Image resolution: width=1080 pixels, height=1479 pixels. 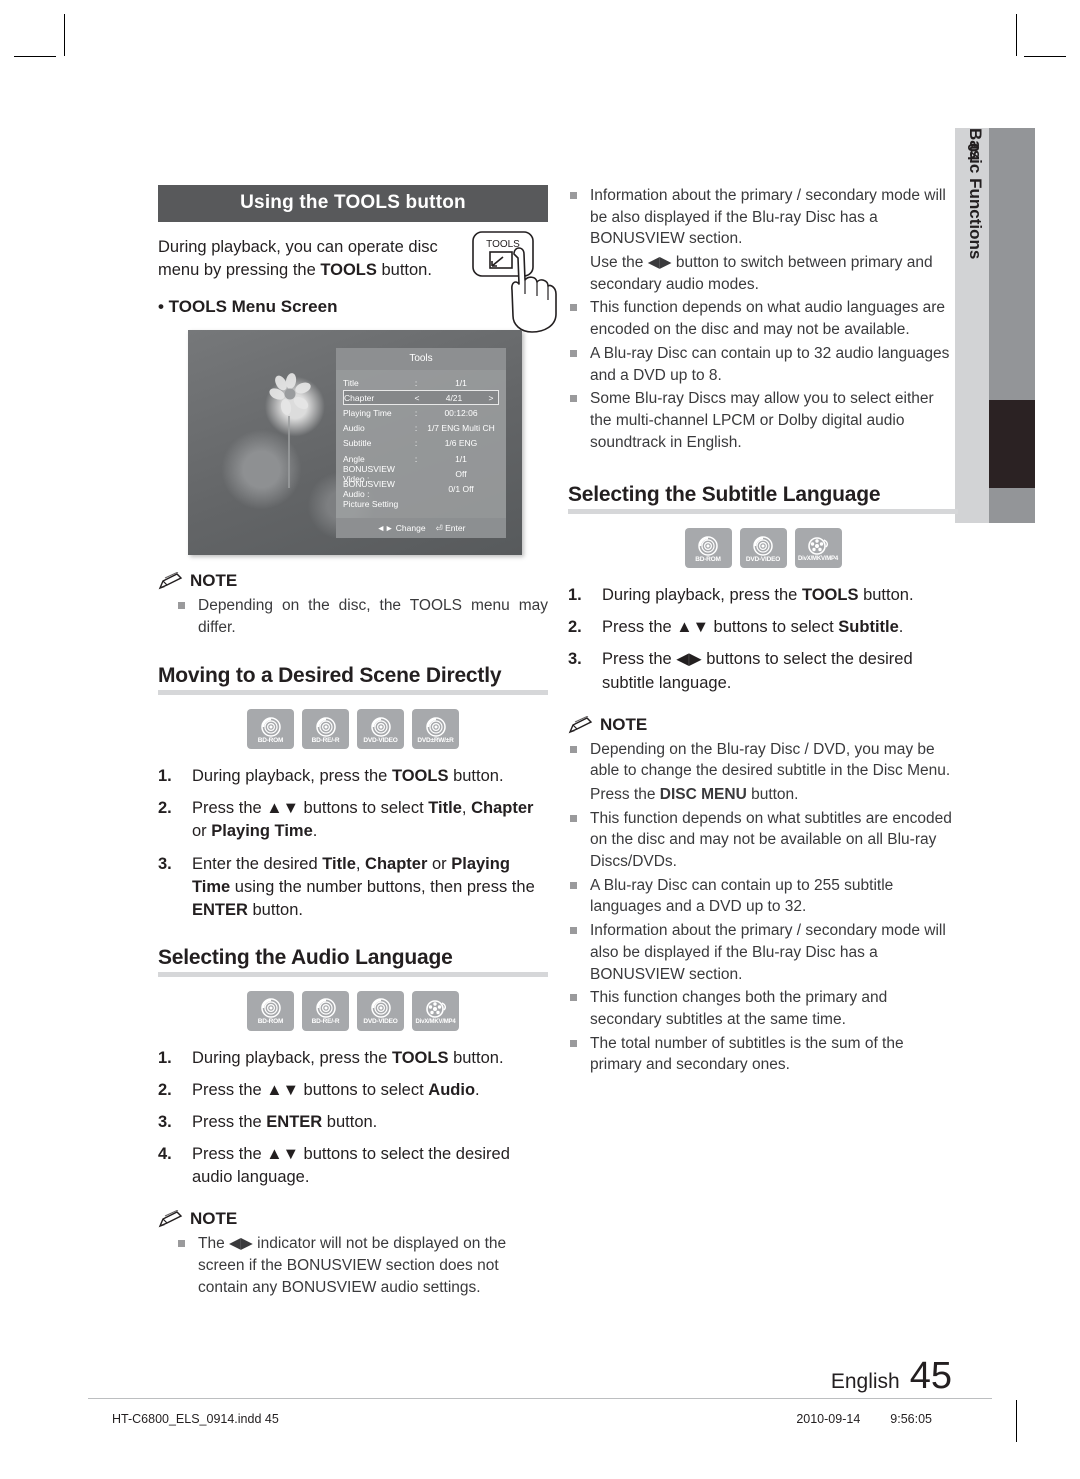 I want to click on disc-icon-dvd-video: DVD-VIDEO, so click(x=763, y=548).